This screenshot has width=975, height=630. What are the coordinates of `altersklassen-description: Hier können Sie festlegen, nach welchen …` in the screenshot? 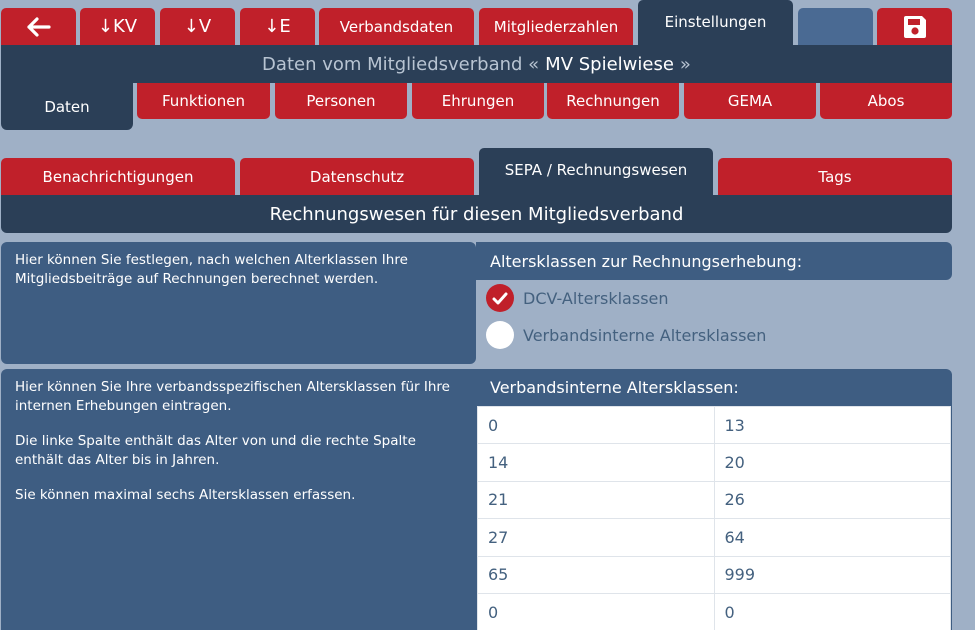 It's located at (211, 269).